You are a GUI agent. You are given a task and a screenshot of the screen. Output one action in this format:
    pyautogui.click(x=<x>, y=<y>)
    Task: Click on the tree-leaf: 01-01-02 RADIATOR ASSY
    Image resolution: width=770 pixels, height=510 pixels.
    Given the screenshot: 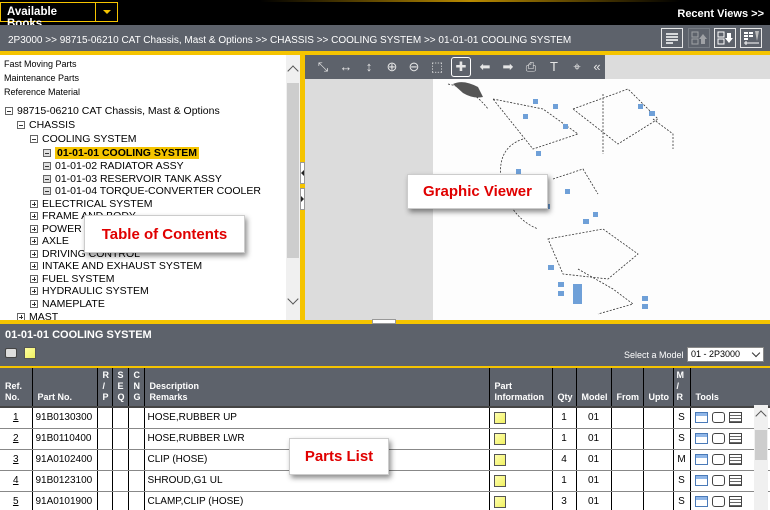 What is the action you would take?
    pyautogui.click(x=113, y=166)
    